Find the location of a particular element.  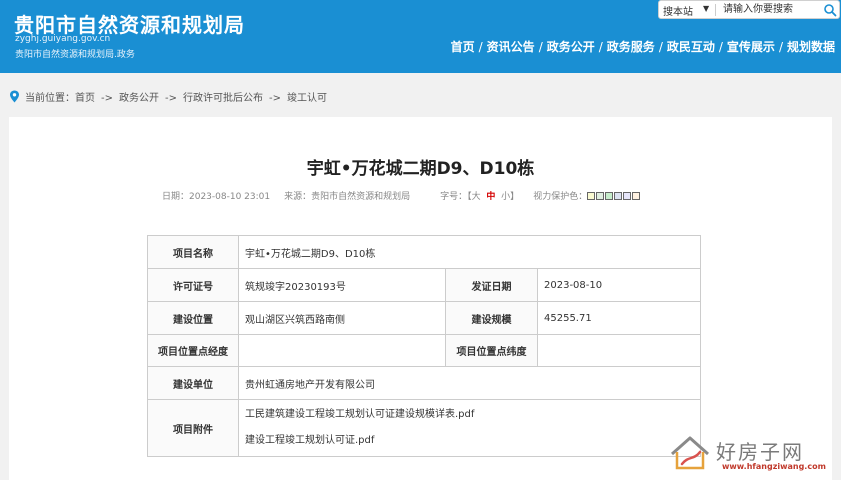

scale-label: 建设规模 is located at coordinates (491, 318).